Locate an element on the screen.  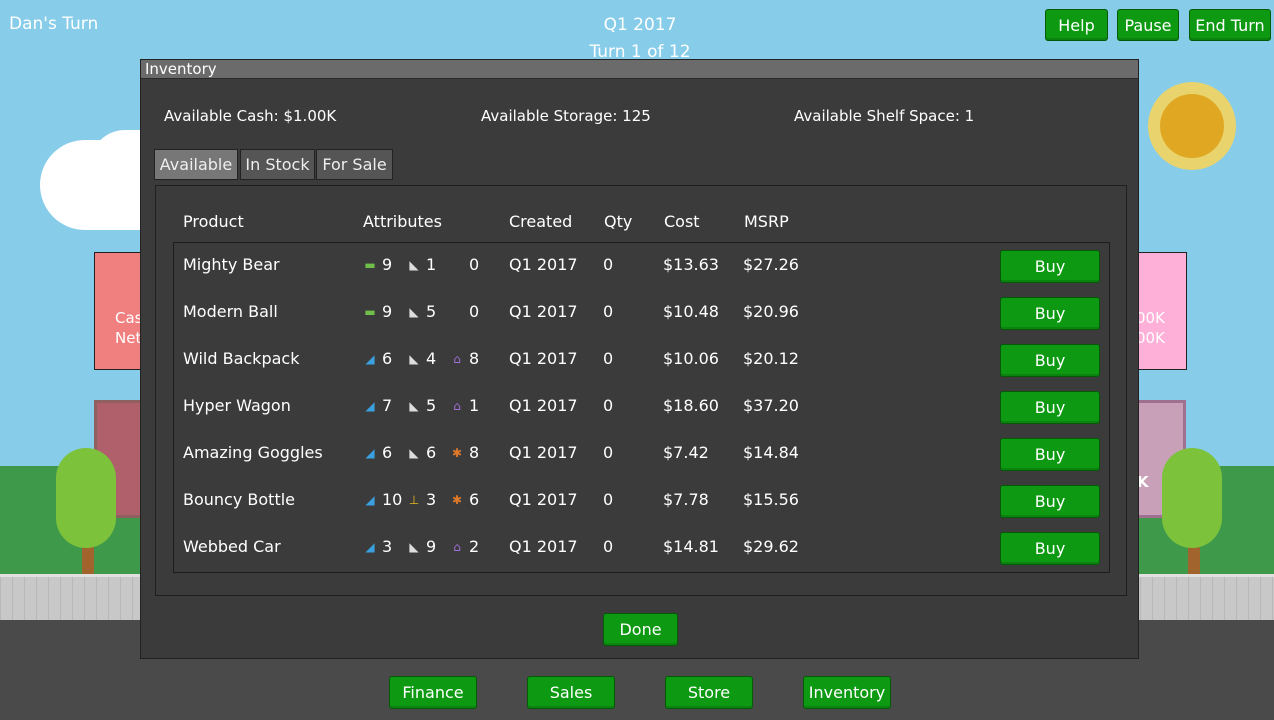
sales-button: Sales is located at coordinates (571, 692).